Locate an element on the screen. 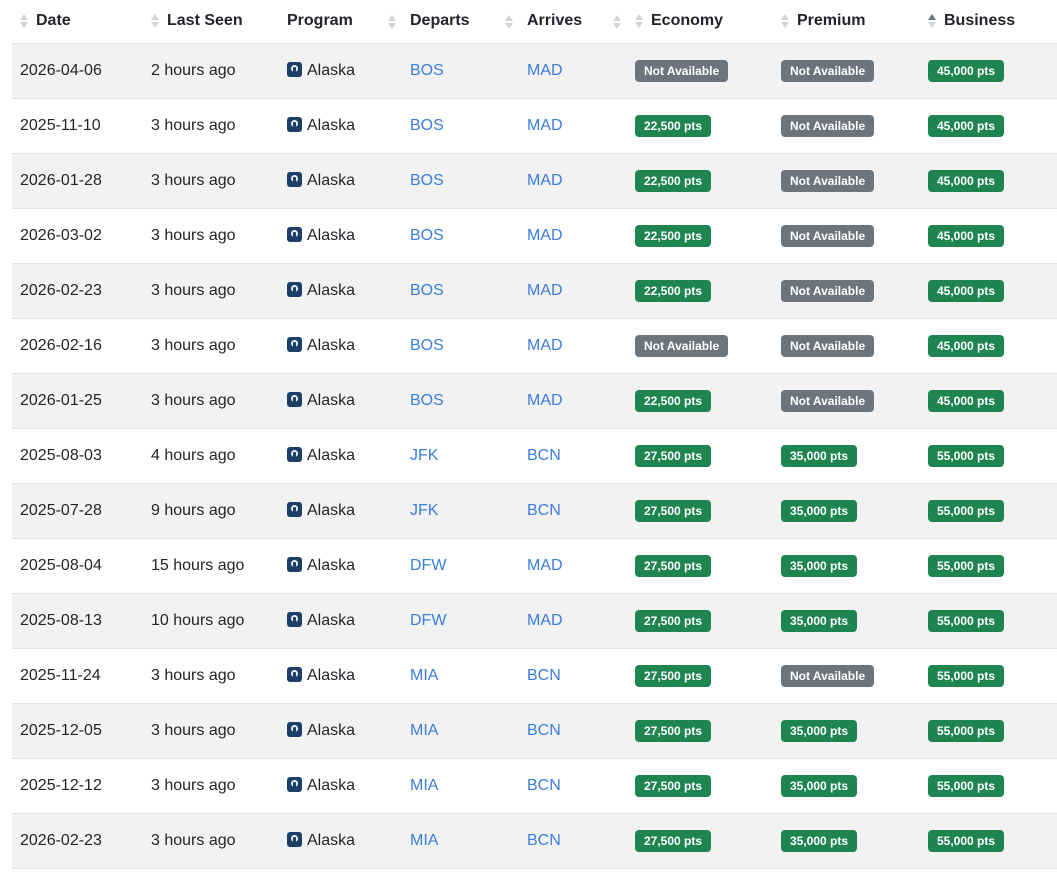 This screenshot has height=876, width=1057. column-header-departs: Departs is located at coordinates (460, 22).